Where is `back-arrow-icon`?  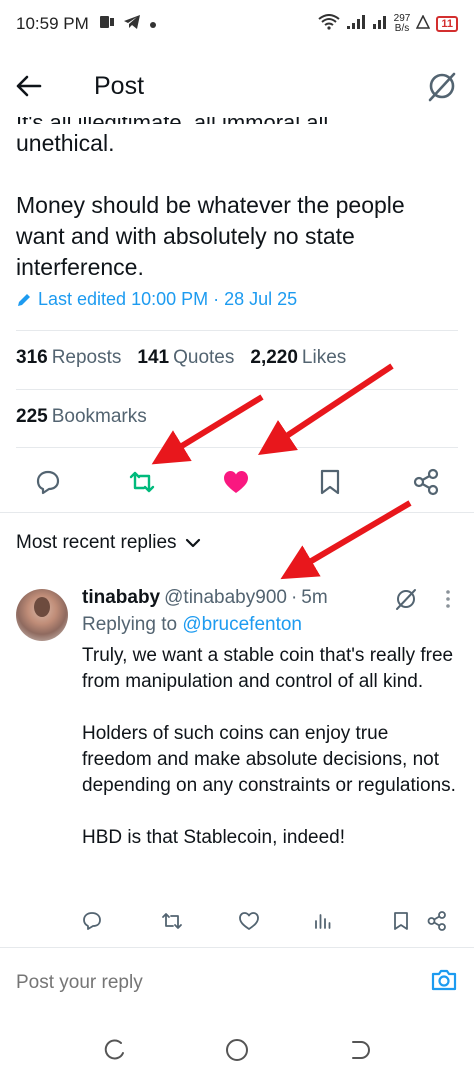
back-arrow-icon is located at coordinates (29, 86).